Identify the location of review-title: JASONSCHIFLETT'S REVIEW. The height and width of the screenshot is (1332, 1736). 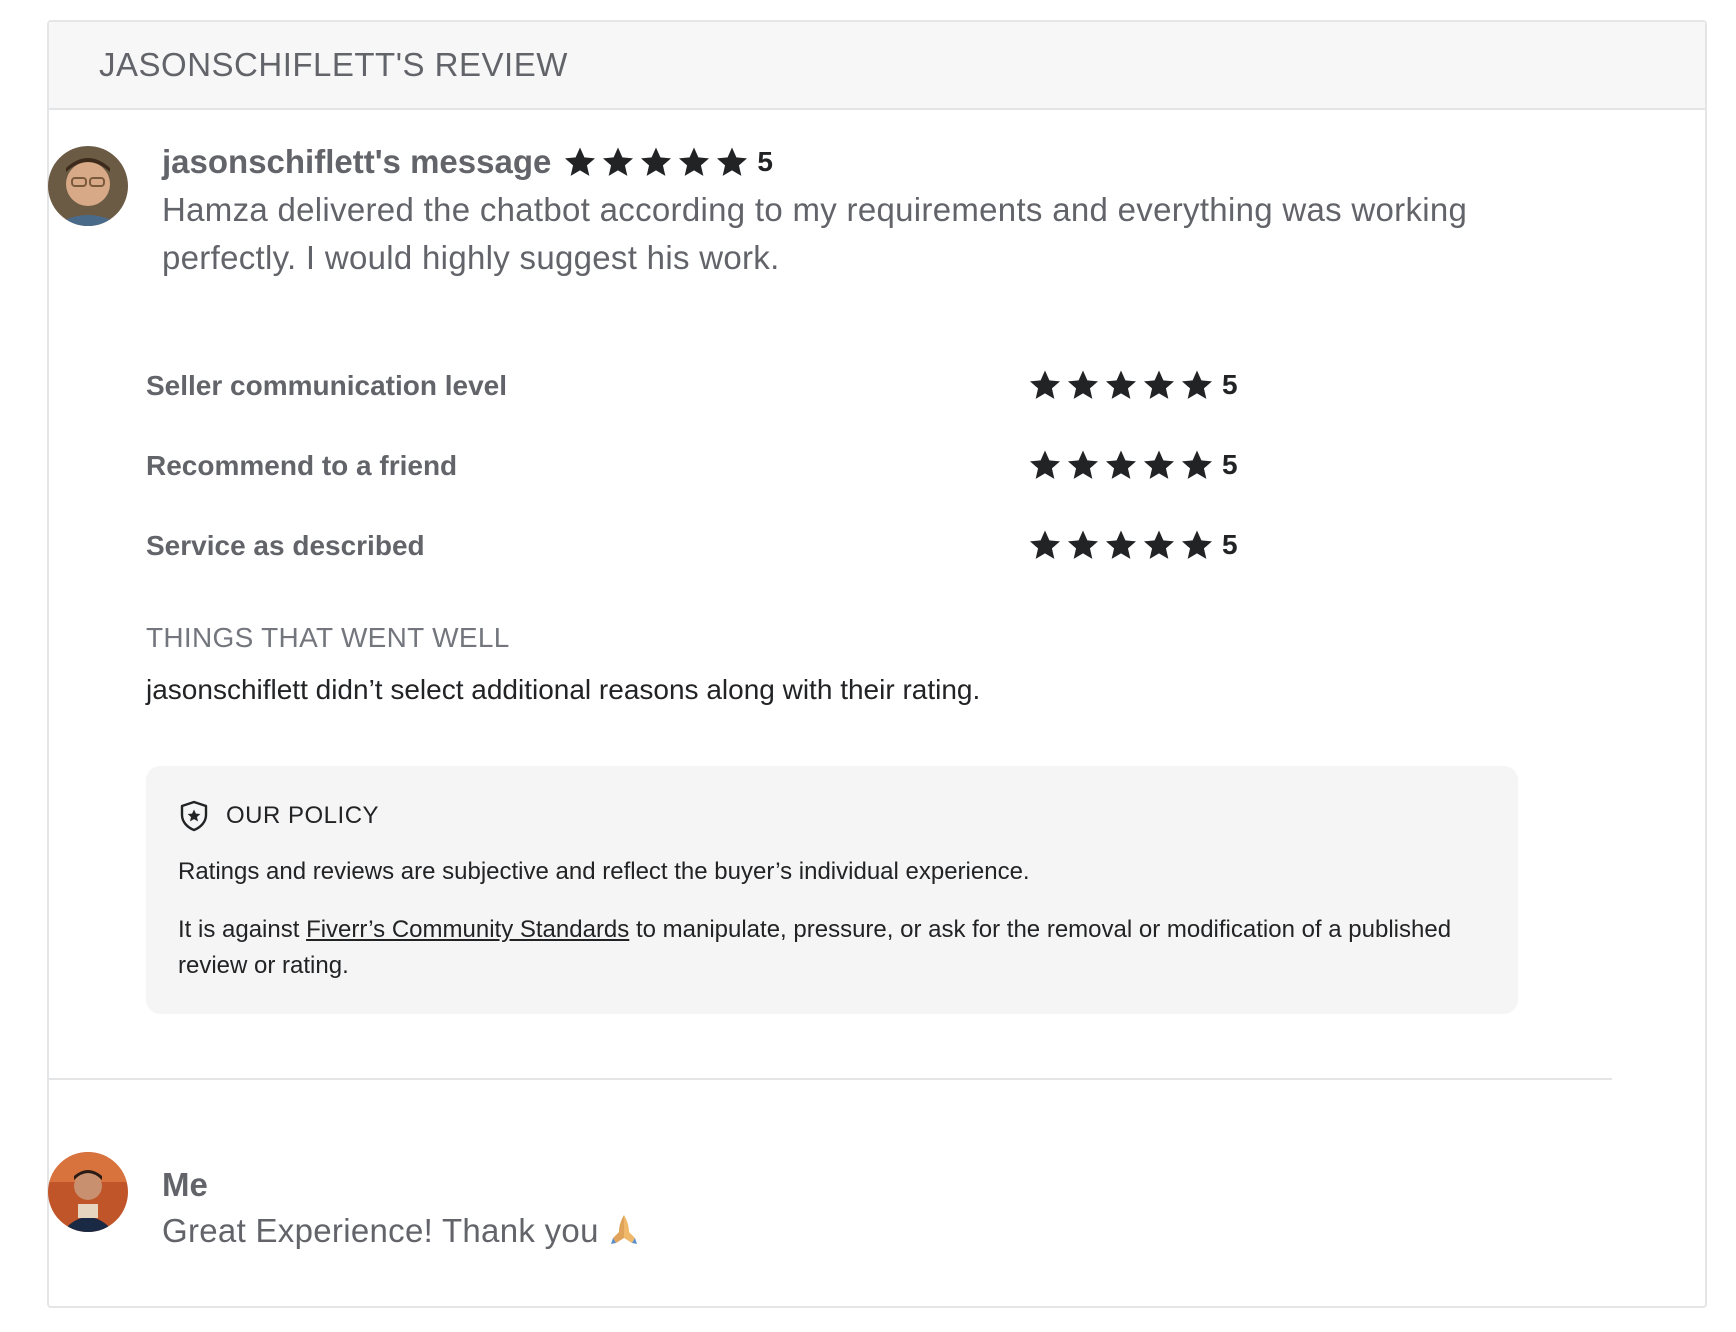
(333, 64).